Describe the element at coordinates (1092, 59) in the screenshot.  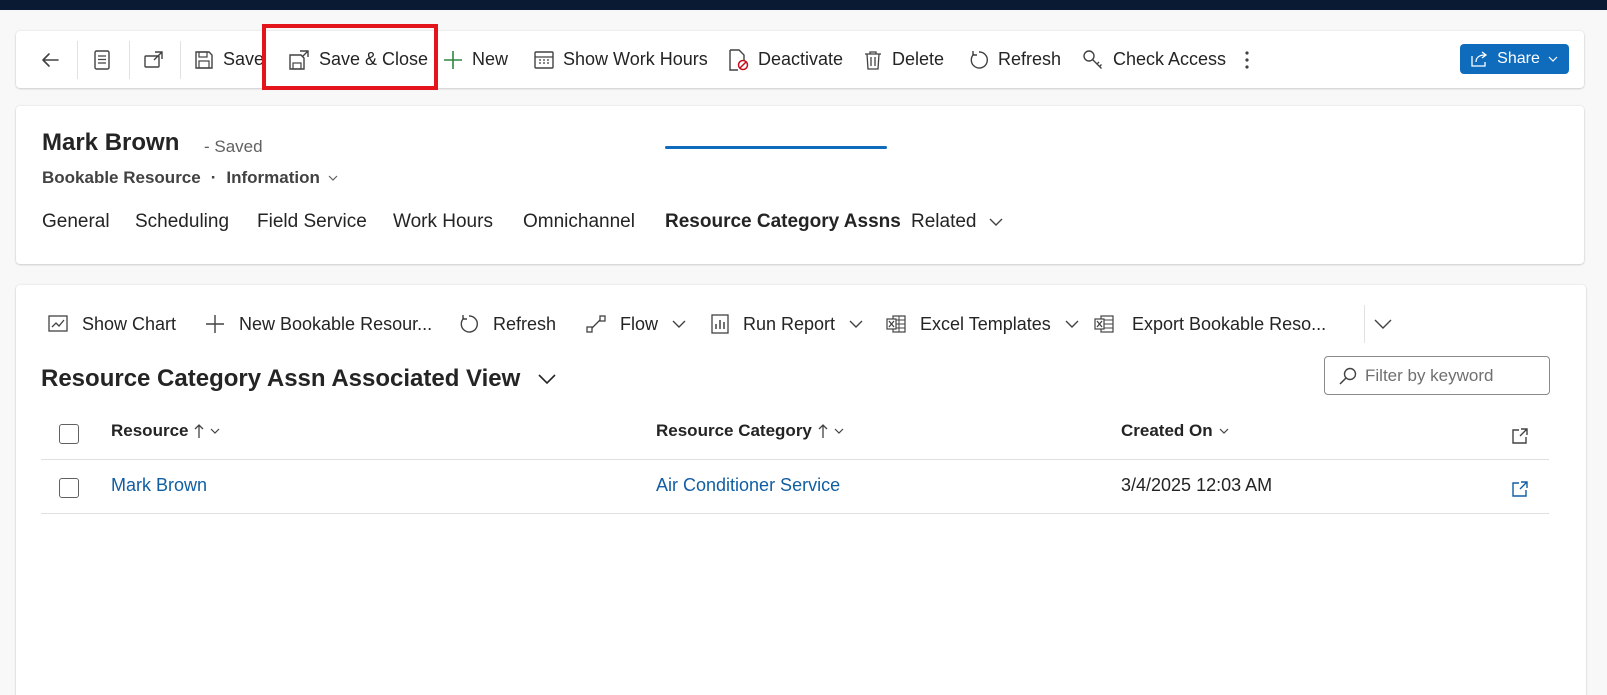
I see `key-icon` at that location.